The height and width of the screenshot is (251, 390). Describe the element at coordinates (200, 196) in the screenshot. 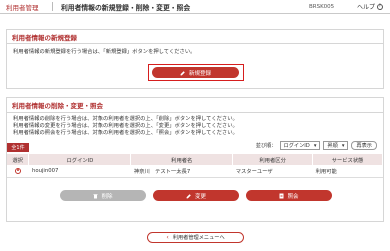

I see `change-button-label: 変更` at that location.